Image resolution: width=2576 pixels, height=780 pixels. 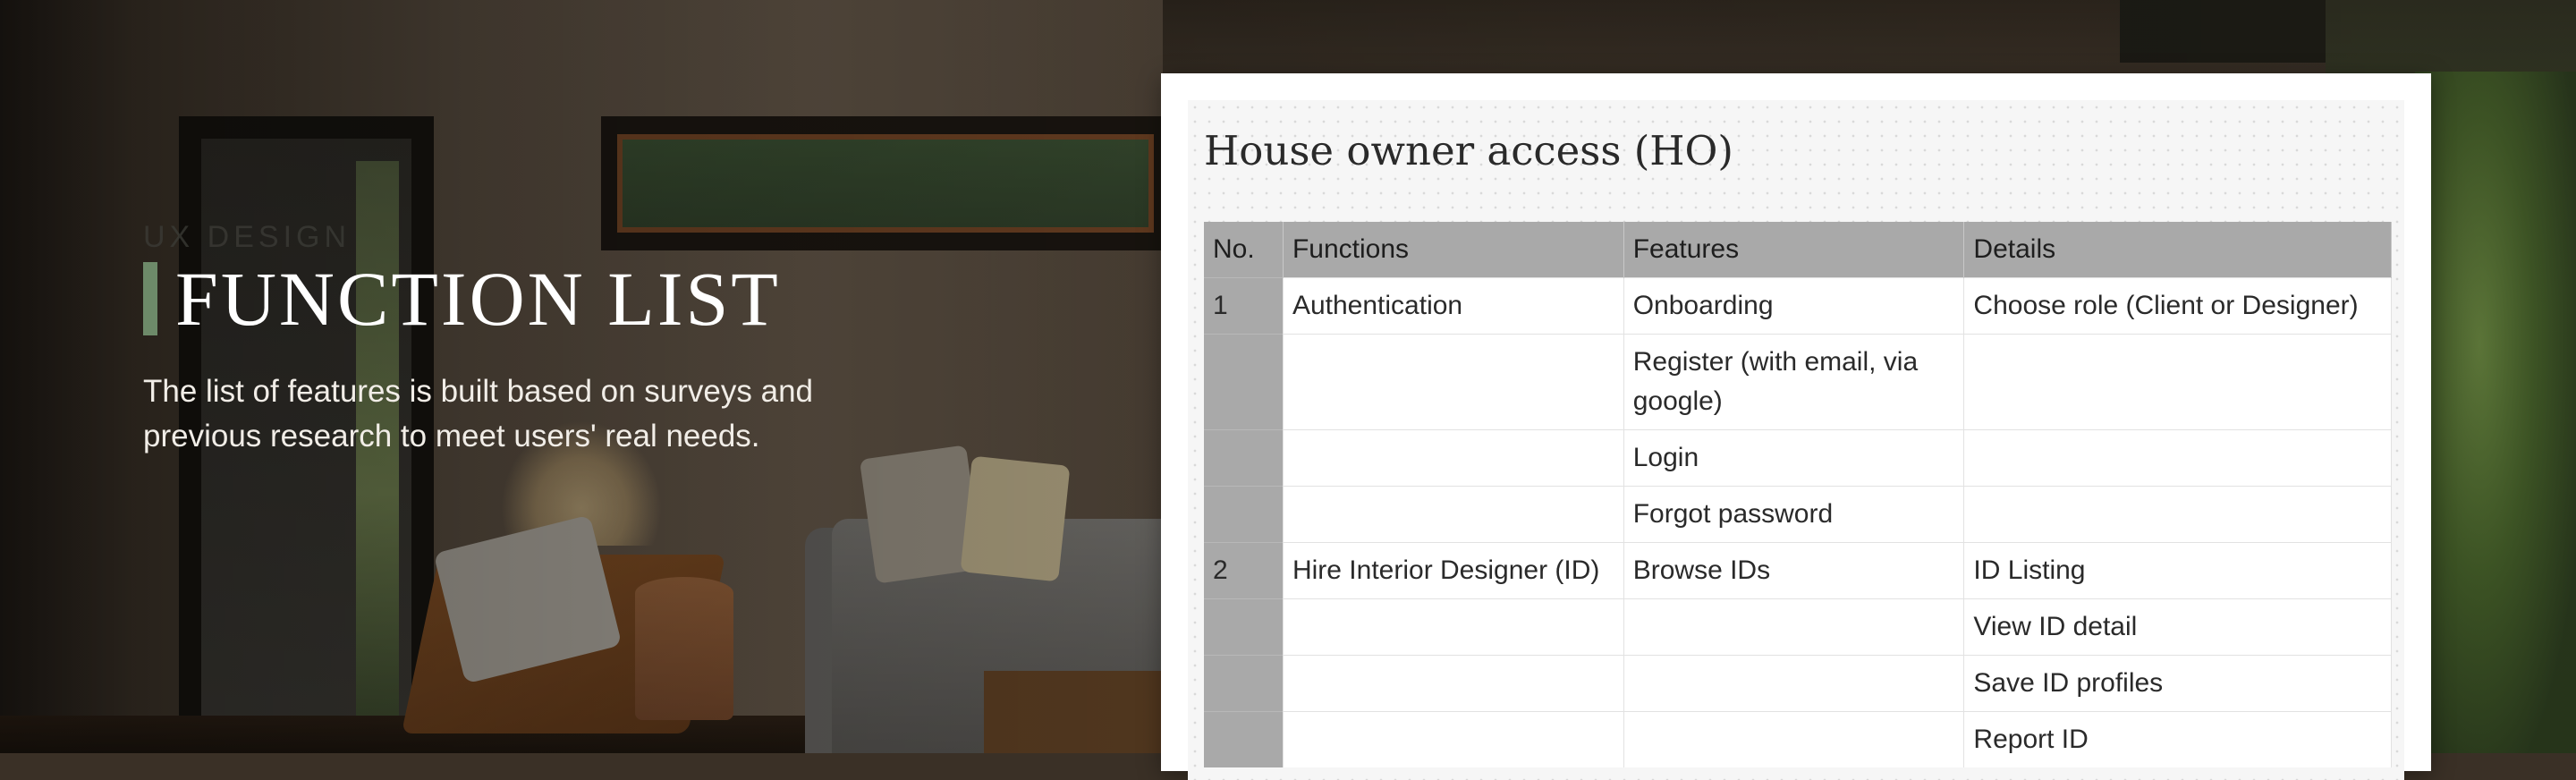 I want to click on column-header-no: No., so click(x=1244, y=250).